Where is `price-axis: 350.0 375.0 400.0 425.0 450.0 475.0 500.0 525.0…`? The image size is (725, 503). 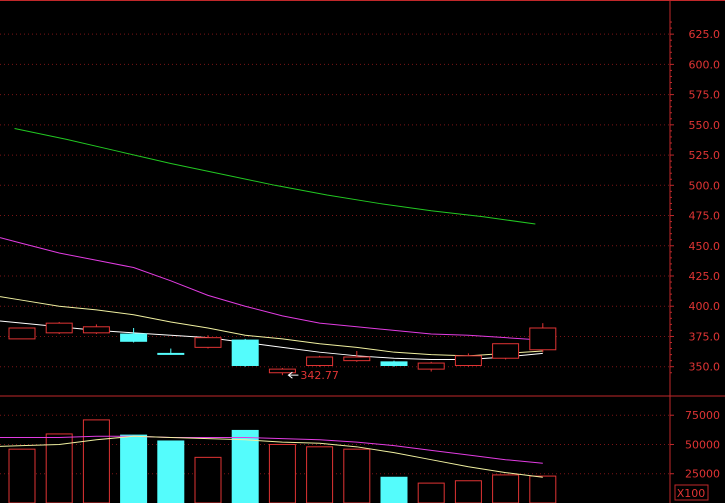 price-axis: 350.0 375.0 400.0 425.0 450.0 475.0 500.0 525.0… is located at coordinates (695, 197).